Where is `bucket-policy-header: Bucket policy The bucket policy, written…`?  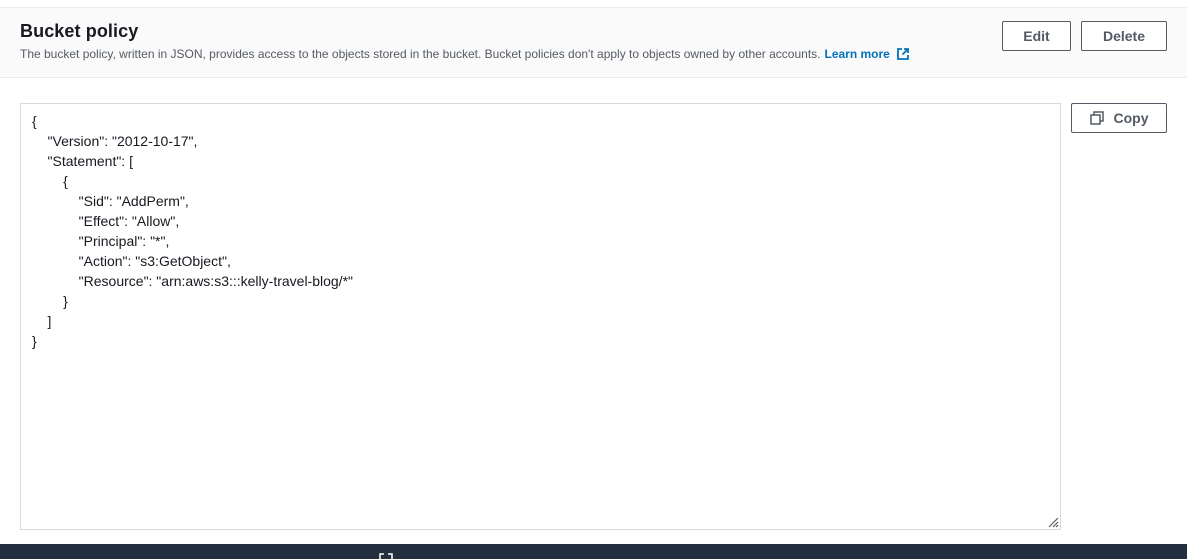 bucket-policy-header: Bucket policy The bucket policy, written… is located at coordinates (593, 43).